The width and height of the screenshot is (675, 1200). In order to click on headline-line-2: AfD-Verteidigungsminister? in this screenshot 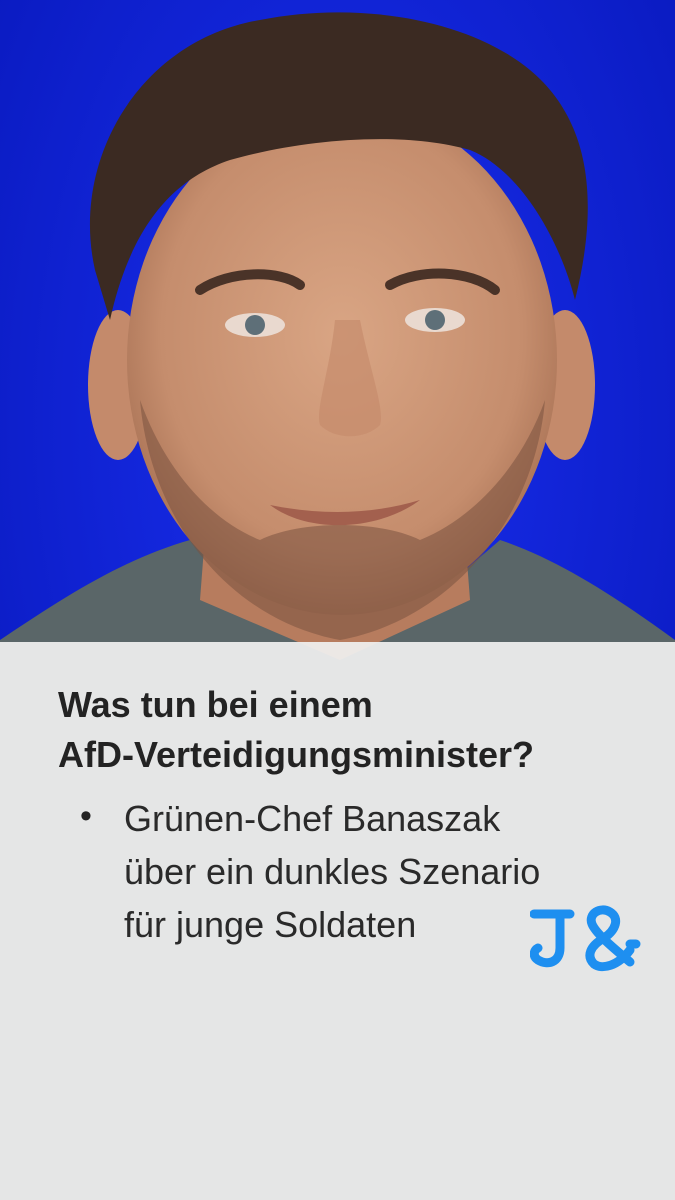, I will do `click(296, 754)`.